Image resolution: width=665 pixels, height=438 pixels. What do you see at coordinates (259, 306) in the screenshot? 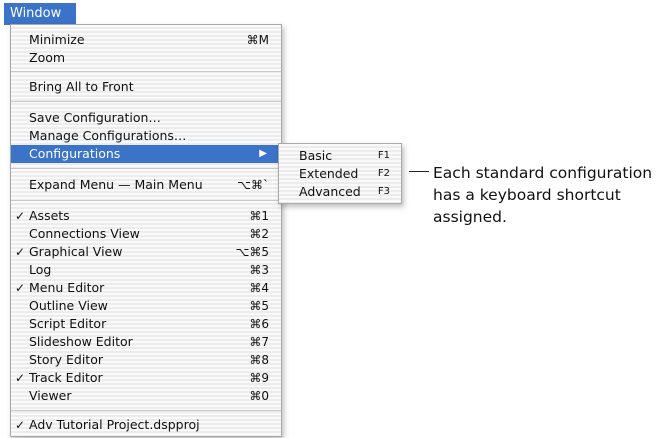
I see `menu-item-shortcut: ⌘5` at bounding box center [259, 306].